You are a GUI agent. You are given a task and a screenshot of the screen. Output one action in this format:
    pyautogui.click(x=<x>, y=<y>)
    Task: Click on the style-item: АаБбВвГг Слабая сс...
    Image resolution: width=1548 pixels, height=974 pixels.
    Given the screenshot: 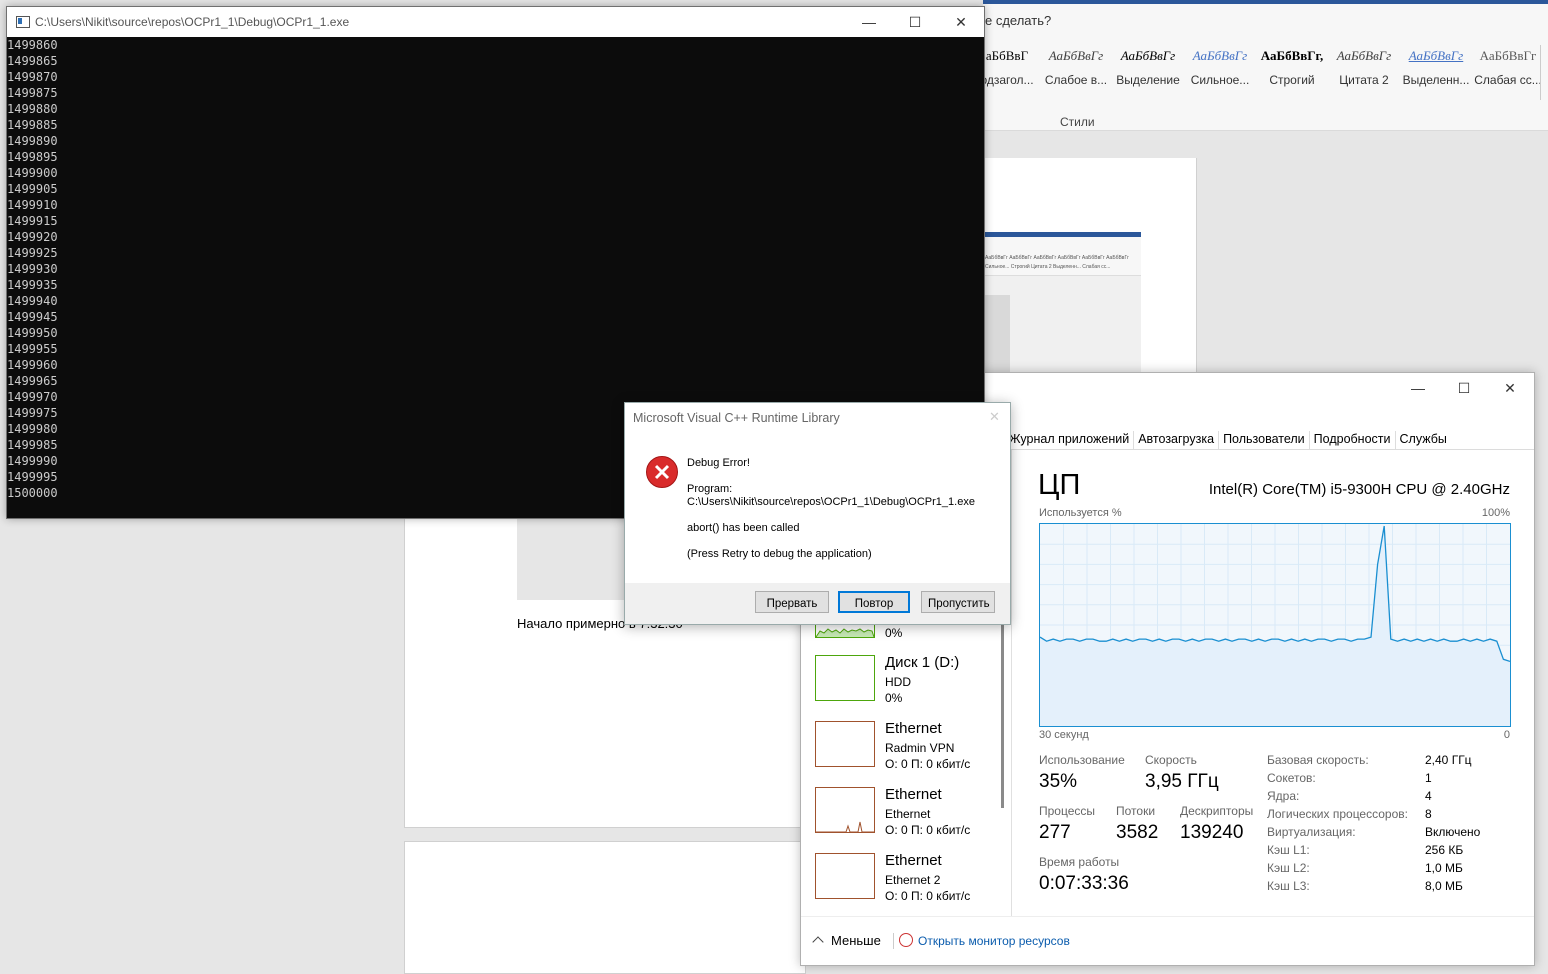 What is the action you would take?
    pyautogui.click(x=1508, y=66)
    